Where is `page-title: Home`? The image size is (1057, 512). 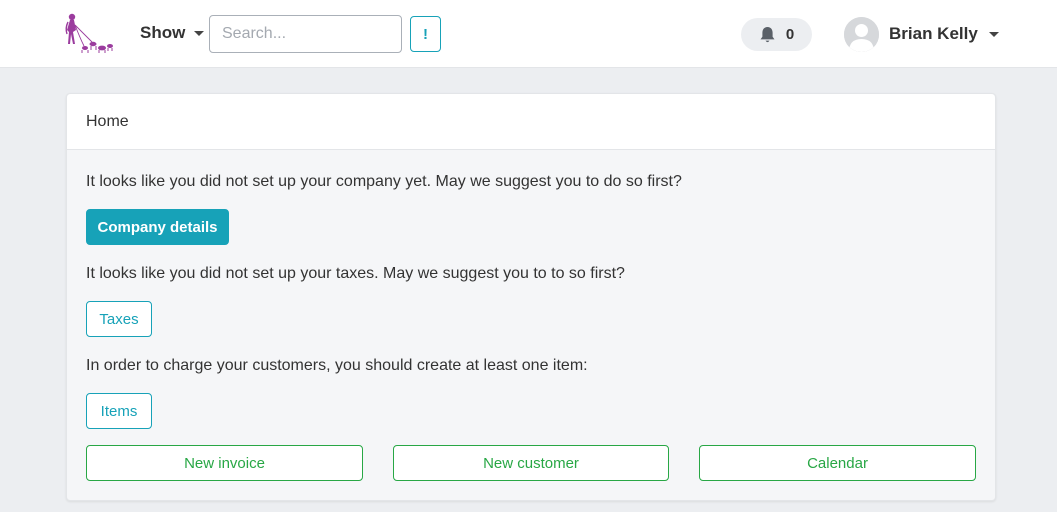 page-title: Home is located at coordinates (107, 121).